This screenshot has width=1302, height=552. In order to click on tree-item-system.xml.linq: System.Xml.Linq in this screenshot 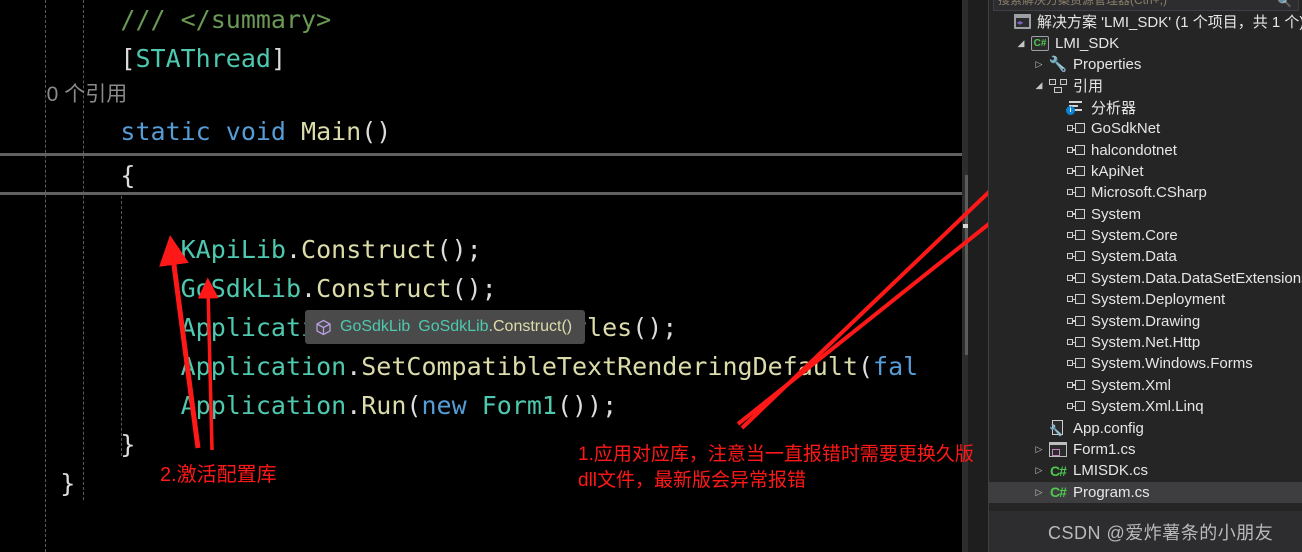, I will do `click(1145, 406)`.